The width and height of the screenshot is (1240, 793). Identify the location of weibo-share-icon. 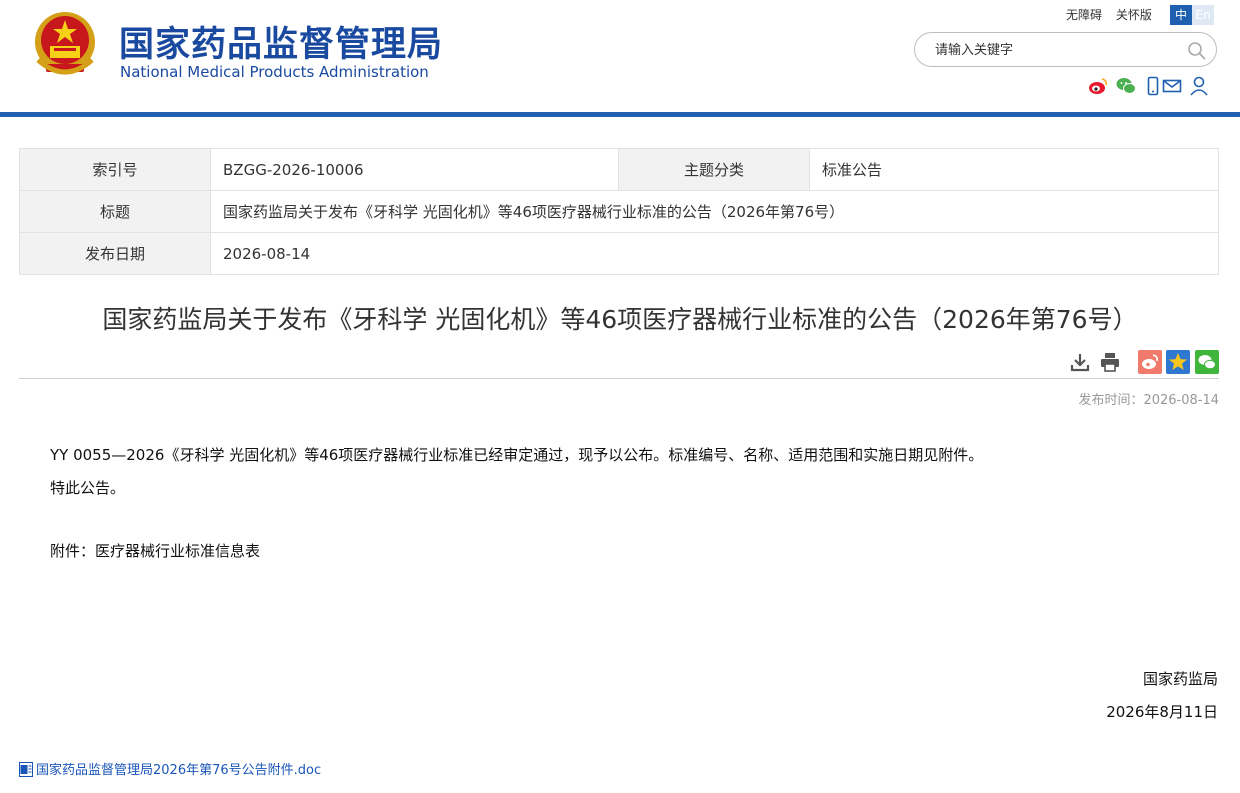
(1150, 362).